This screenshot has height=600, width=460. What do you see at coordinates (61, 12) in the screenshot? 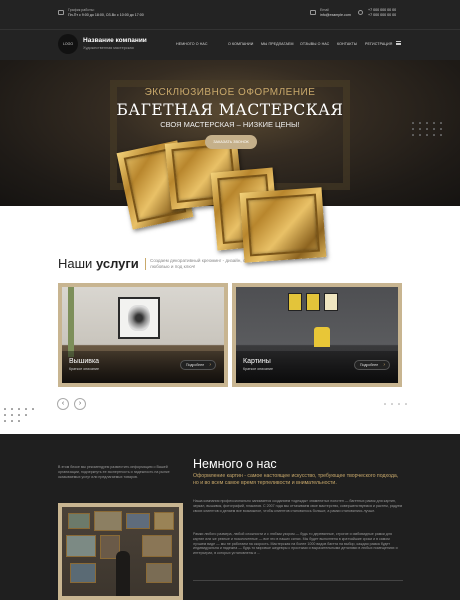
I see `clock-icon` at bounding box center [61, 12].